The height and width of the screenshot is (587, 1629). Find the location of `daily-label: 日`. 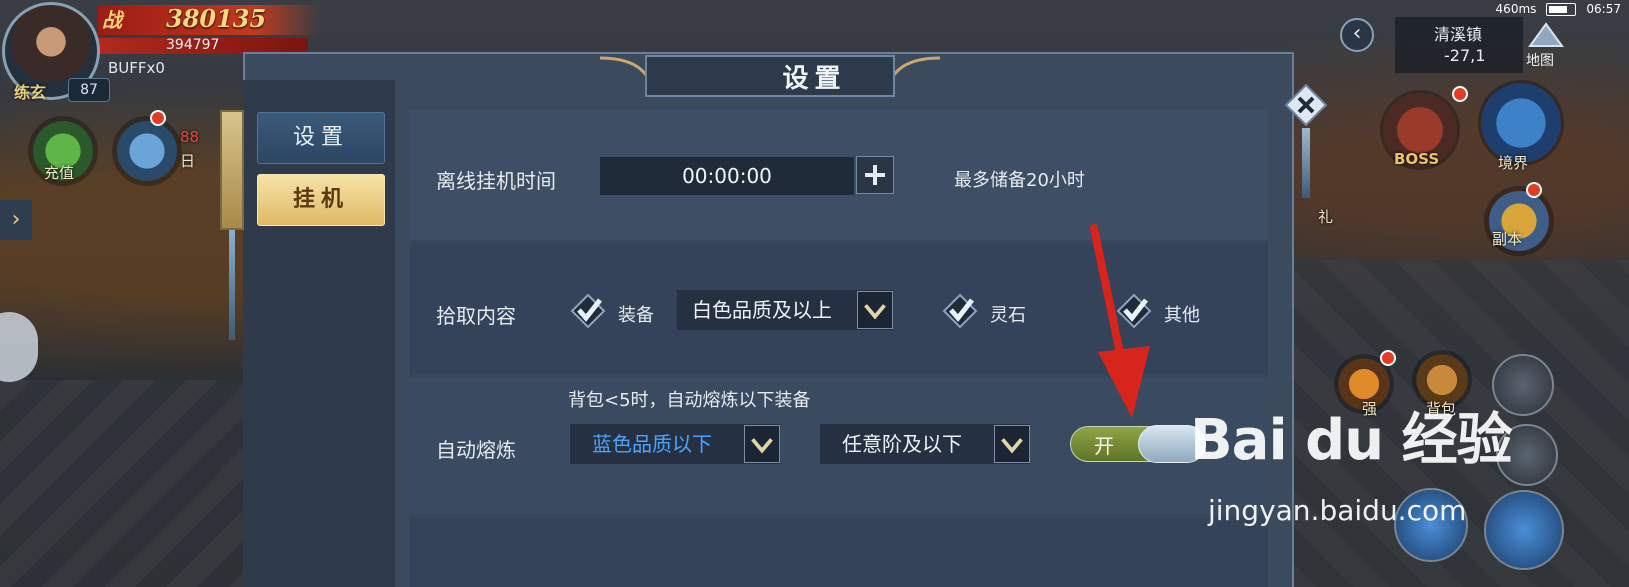

daily-label: 日 is located at coordinates (188, 161).